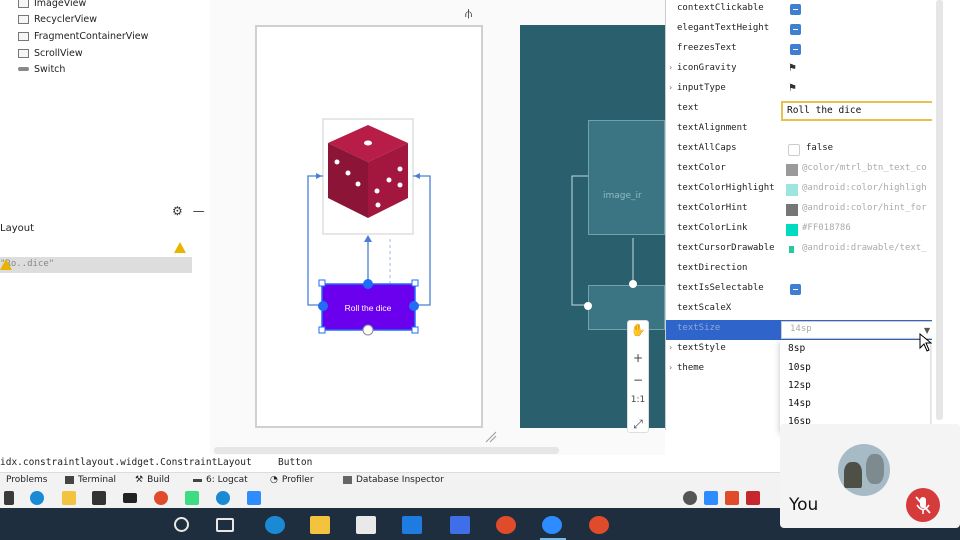 The image size is (960, 540). I want to click on android-studio-icon, so click(192, 498).